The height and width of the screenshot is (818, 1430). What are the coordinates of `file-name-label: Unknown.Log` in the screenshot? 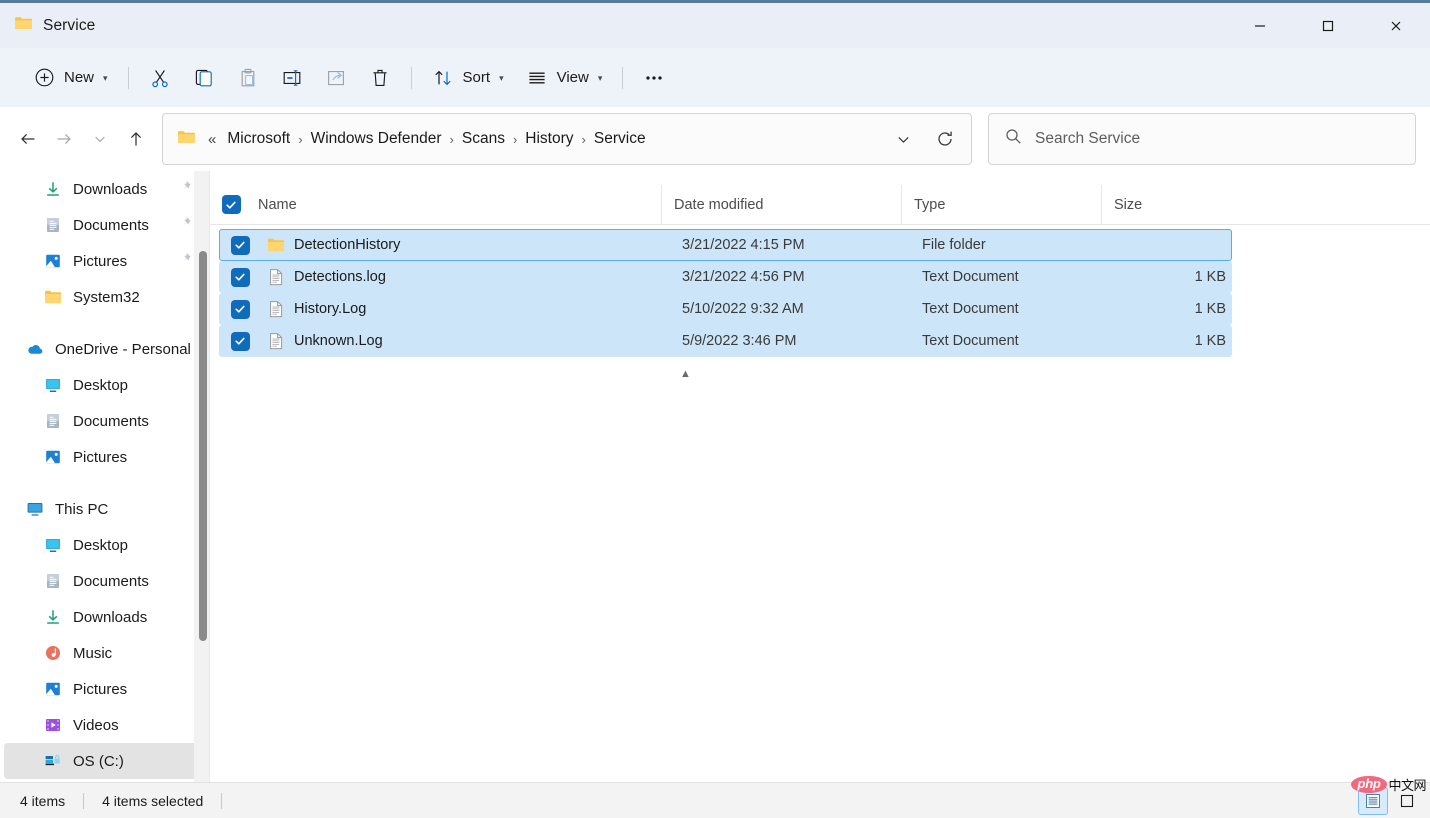 It's located at (338, 341).